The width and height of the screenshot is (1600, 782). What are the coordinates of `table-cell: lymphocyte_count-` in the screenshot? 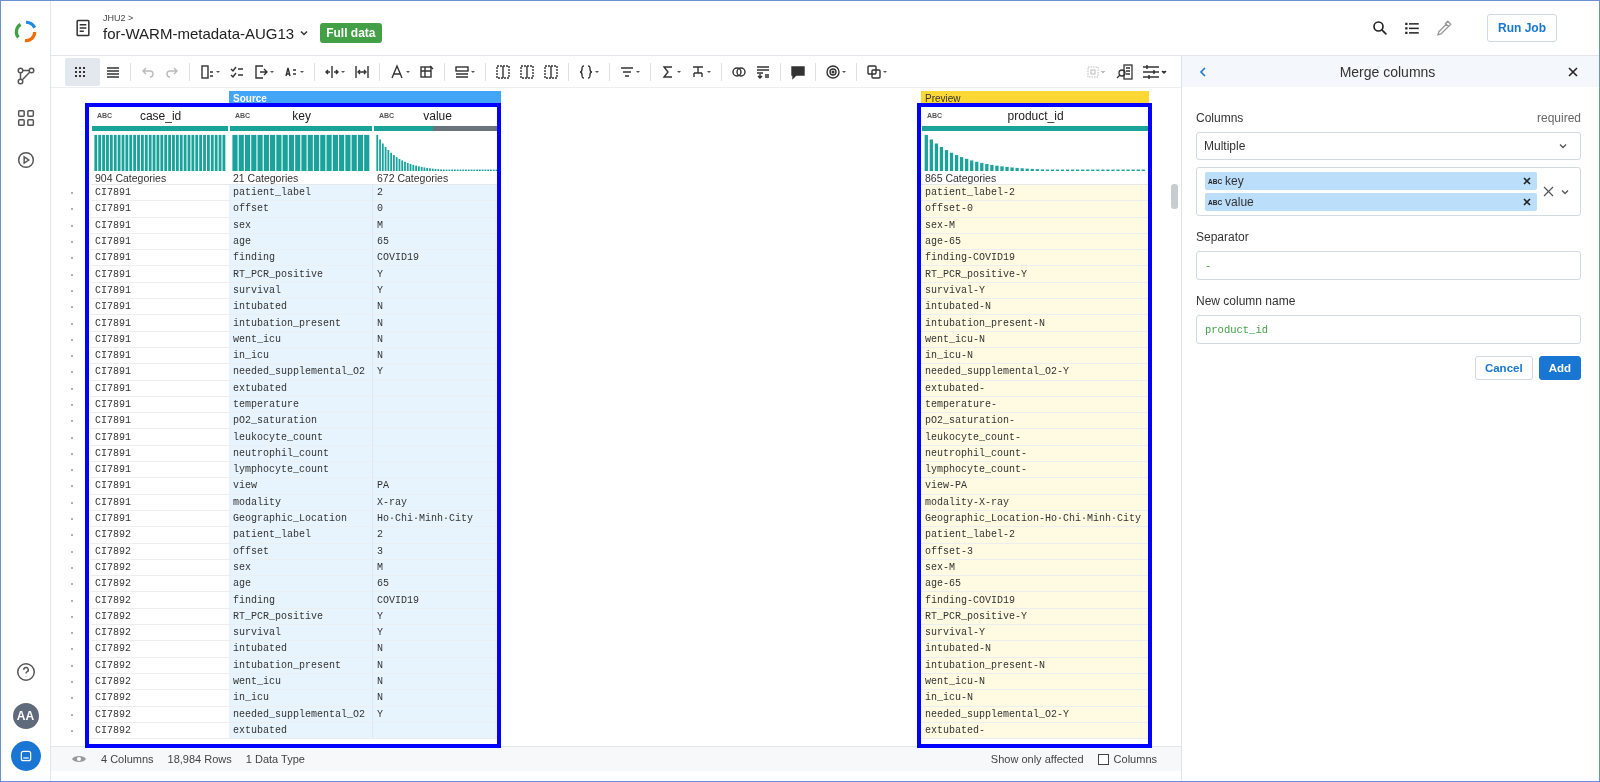 It's located at (1035, 470).